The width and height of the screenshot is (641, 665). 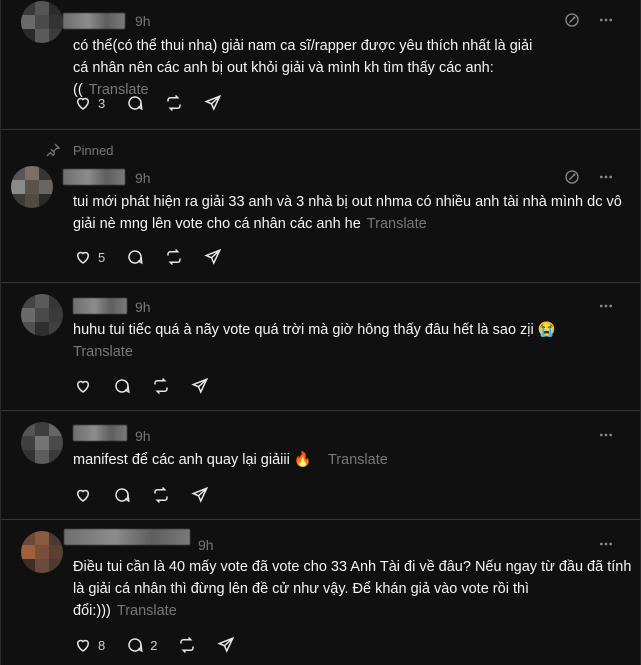 What do you see at coordinates (53, 150) in the screenshot?
I see `pin-icon` at bounding box center [53, 150].